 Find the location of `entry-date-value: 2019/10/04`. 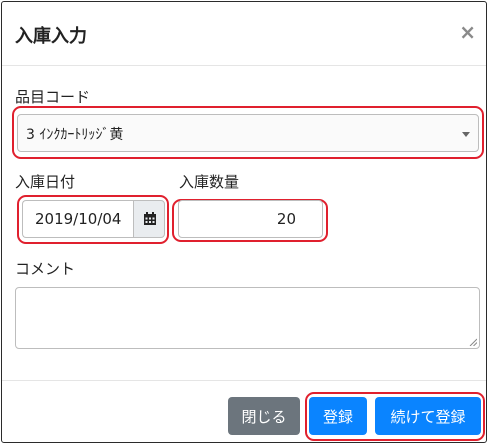

entry-date-value: 2019/10/04 is located at coordinates (78, 219).